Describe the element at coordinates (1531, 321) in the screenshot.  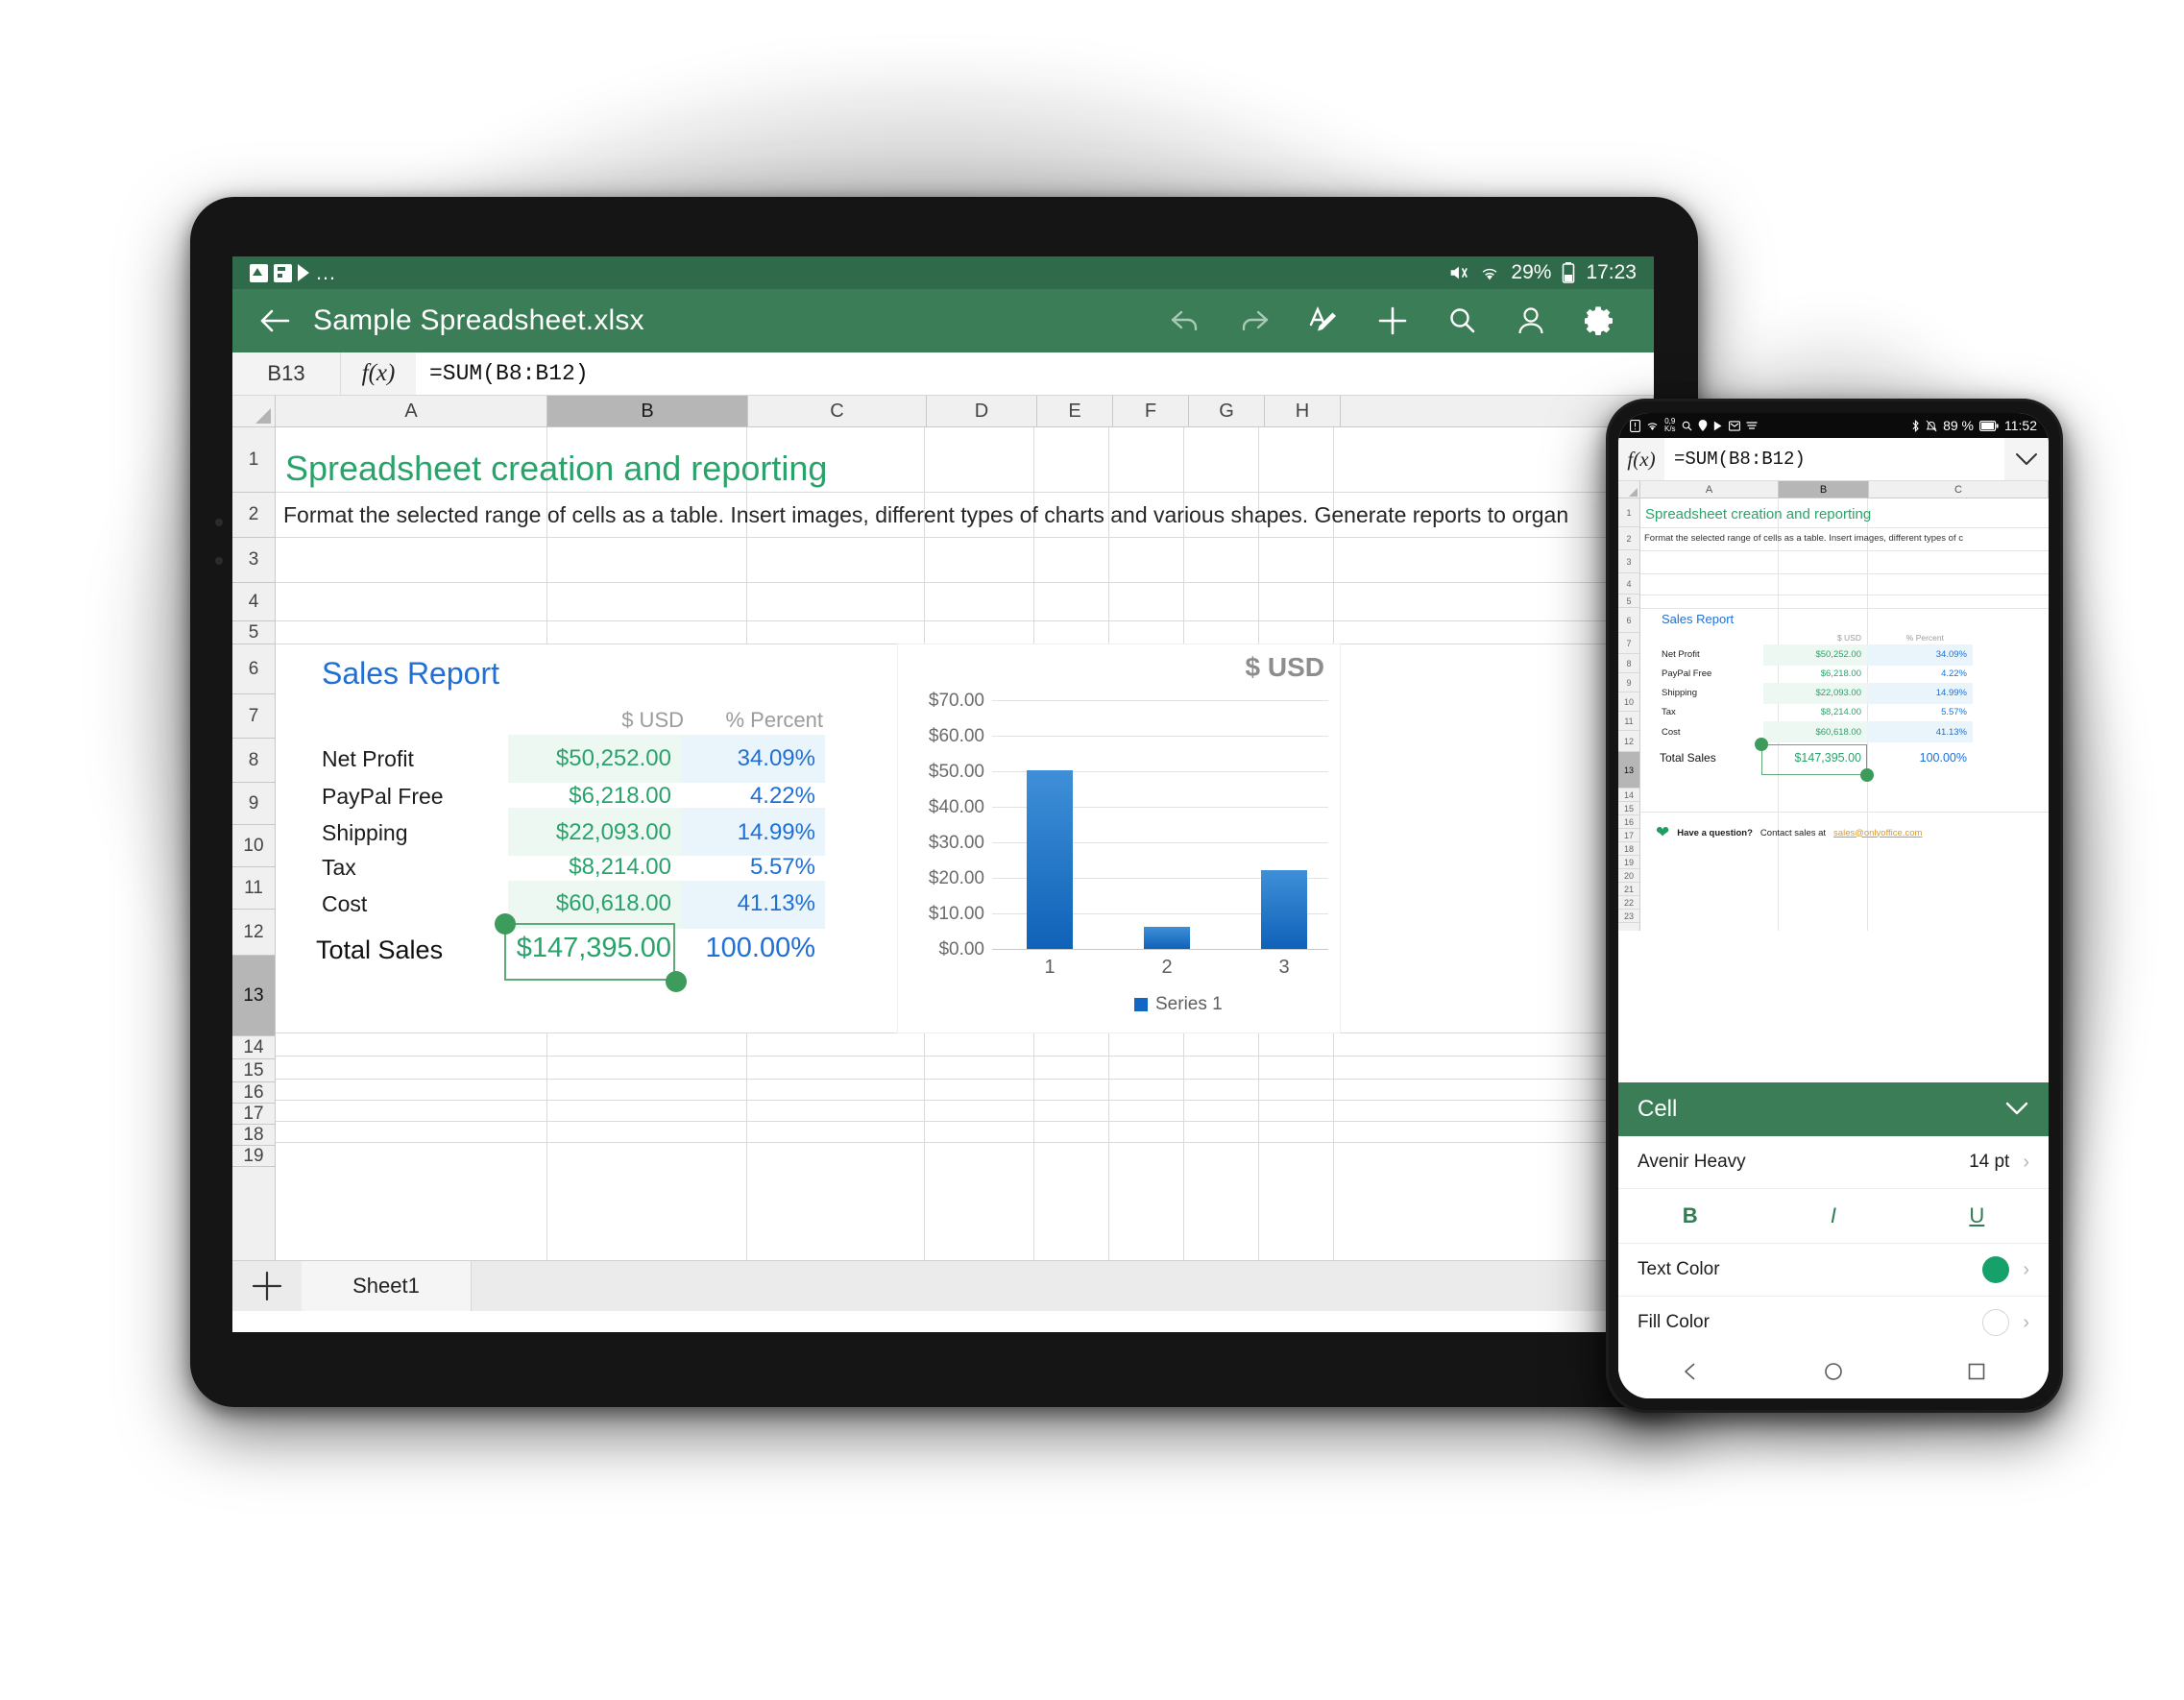
I see `user-icon` at that location.